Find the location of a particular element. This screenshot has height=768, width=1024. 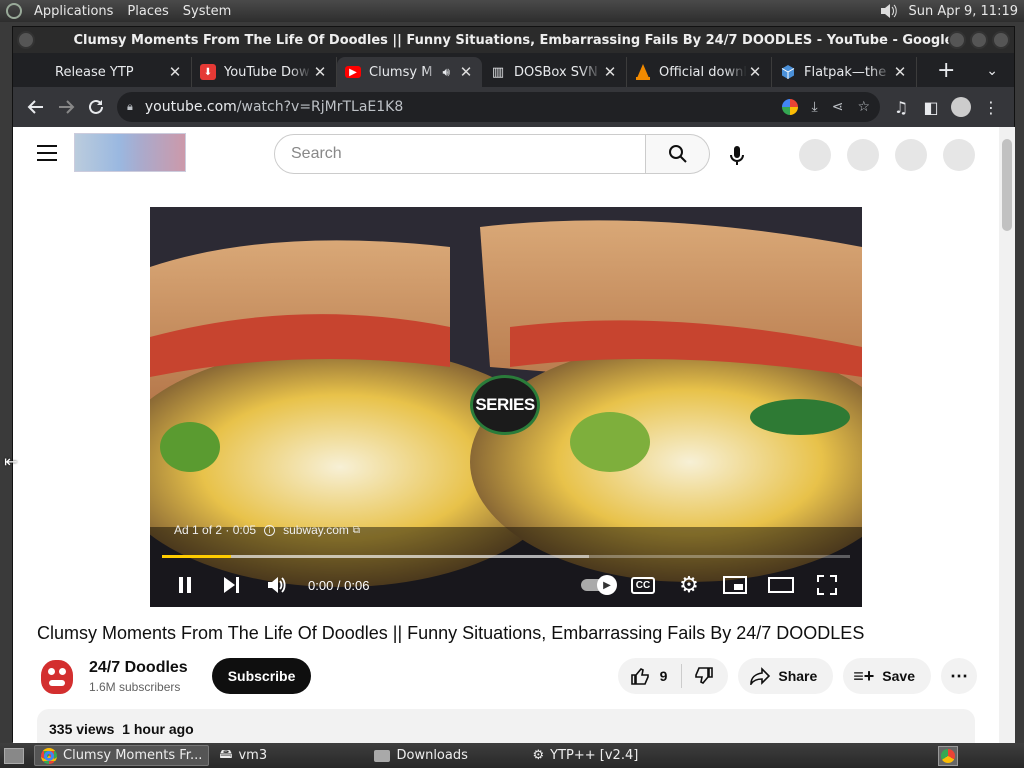

tab-search-chevron-icon: ⌄ is located at coordinates (992, 71).